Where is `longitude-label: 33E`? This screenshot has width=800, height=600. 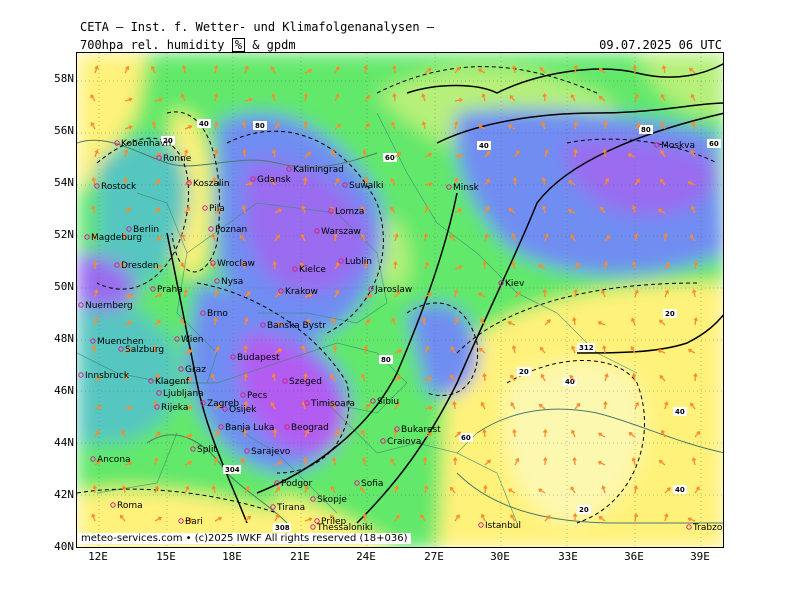
longitude-label: 33E is located at coordinates (568, 556).